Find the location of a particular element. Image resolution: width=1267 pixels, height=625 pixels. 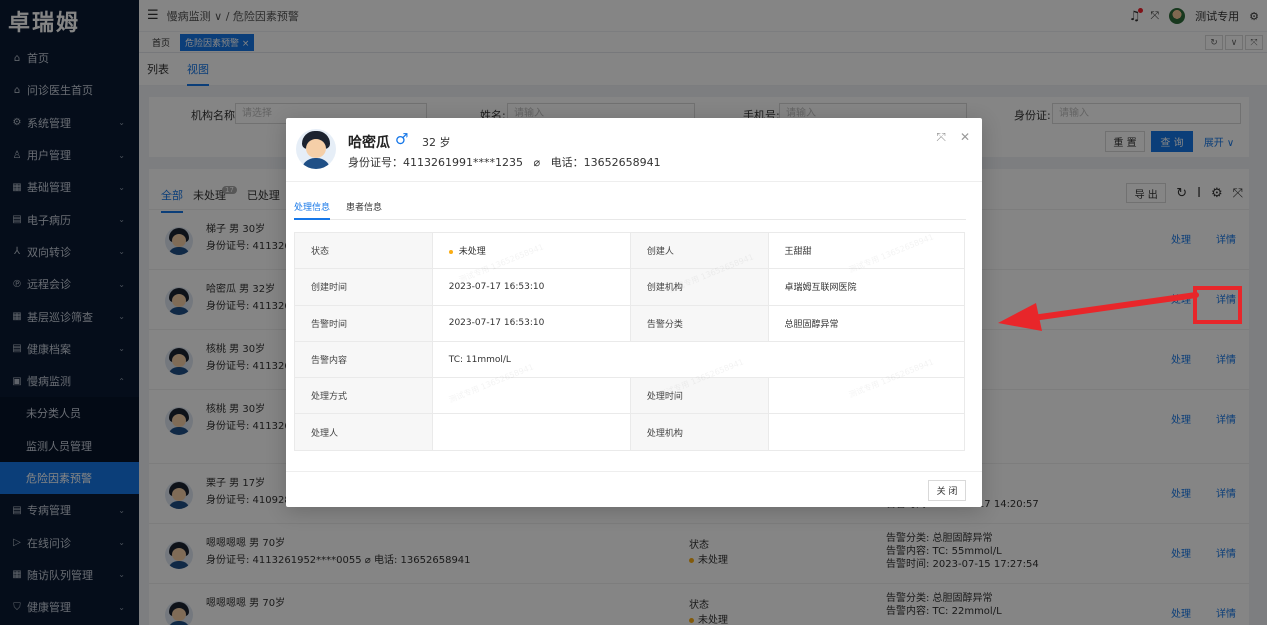

info-row: 处理人 处理机构 is located at coordinates (630, 432).